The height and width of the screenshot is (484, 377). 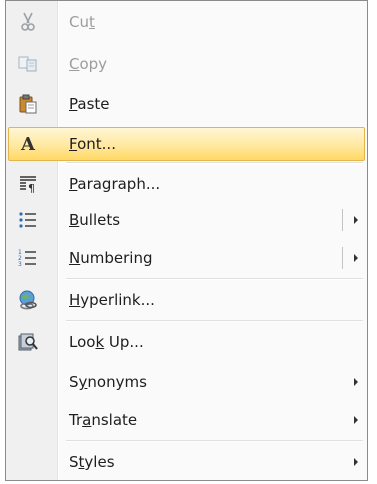 I want to click on menu-item-copy: Copy, so click(x=186, y=64).